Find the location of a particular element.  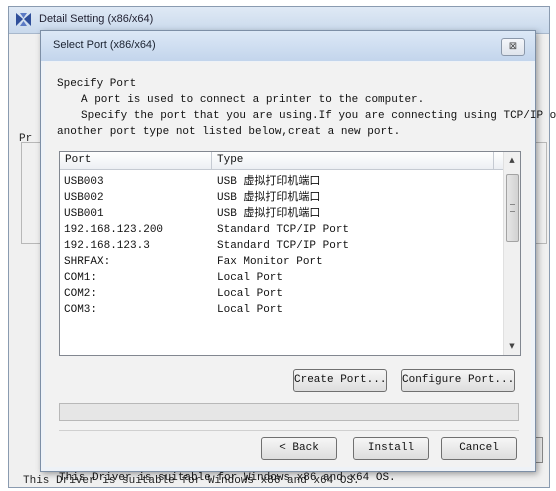

port-list-header: Port Type is located at coordinates (282, 161).